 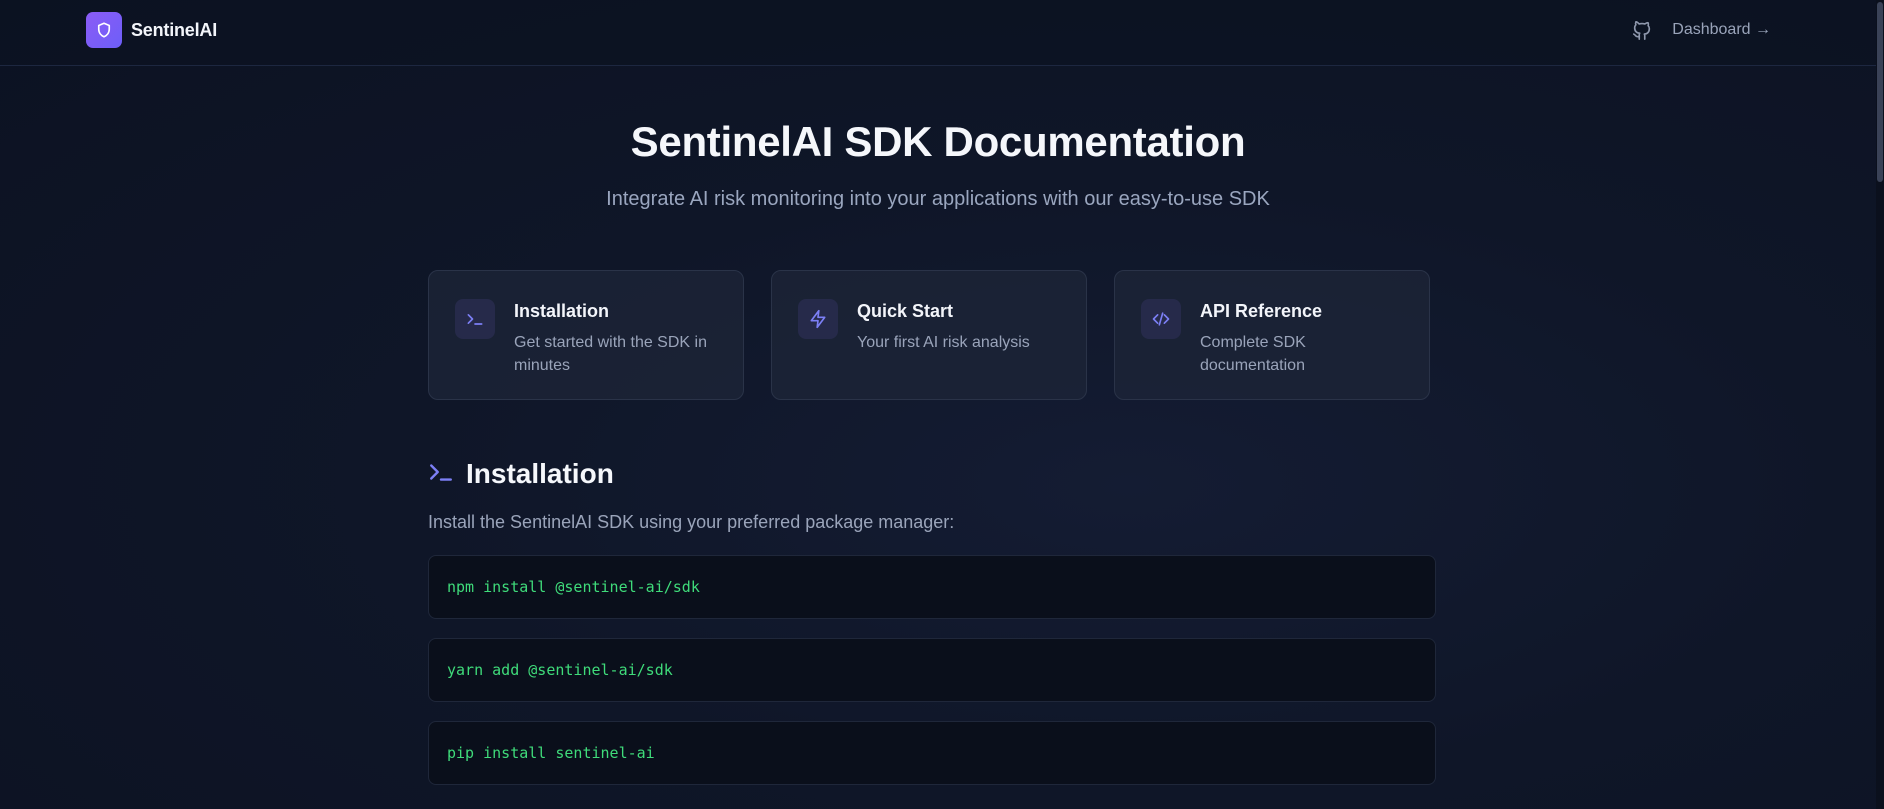 I want to click on code-block-yarn: yarn add @sentinel-ai/sdk, so click(x=932, y=670).